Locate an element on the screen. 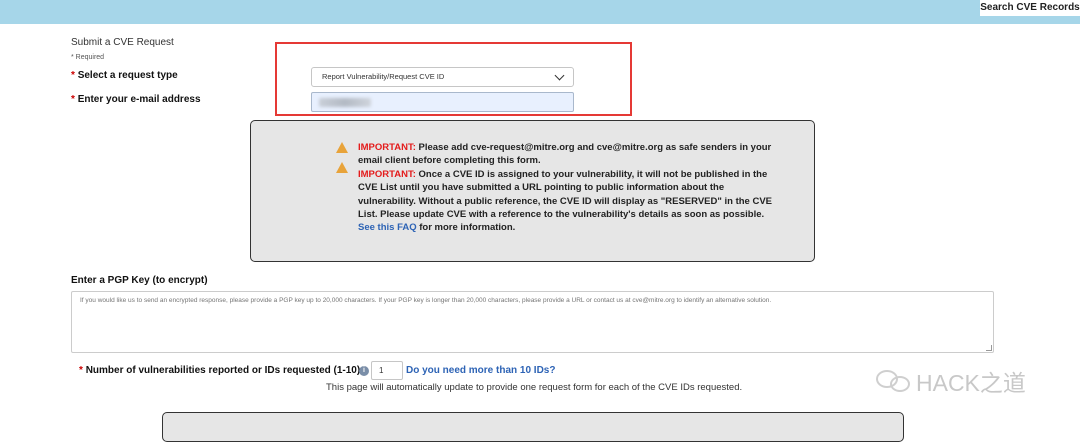 The image size is (1080, 442). top-bar: Search CVE Records is located at coordinates (540, 12).